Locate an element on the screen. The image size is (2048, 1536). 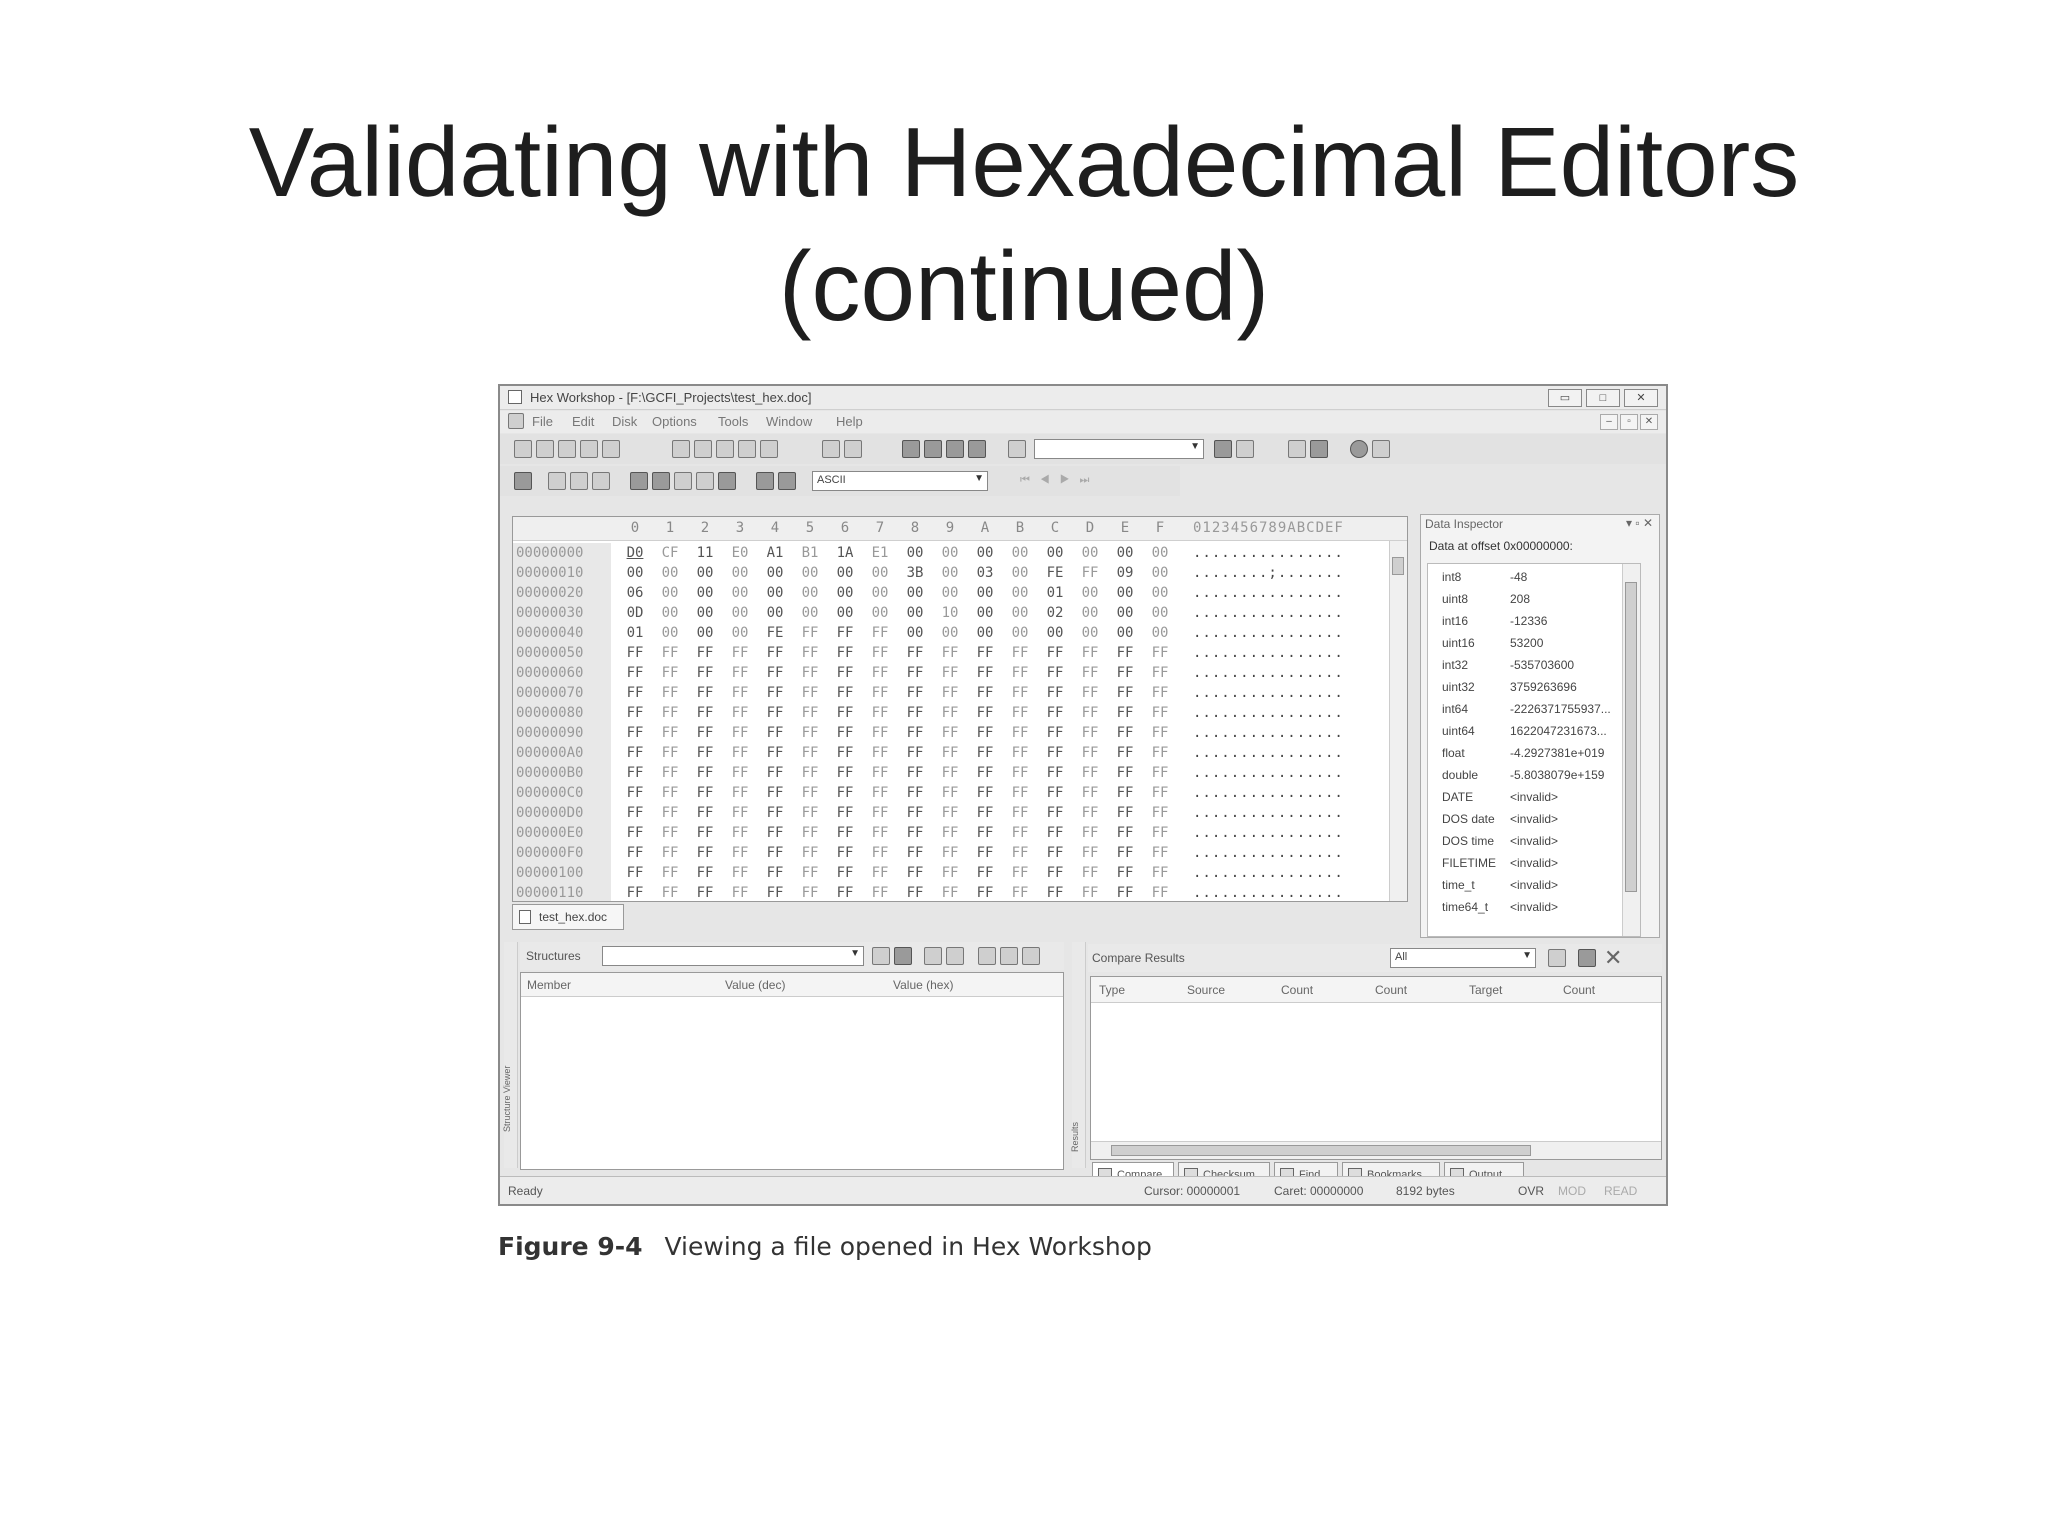
col-source: Source is located at coordinates (1206, 990).